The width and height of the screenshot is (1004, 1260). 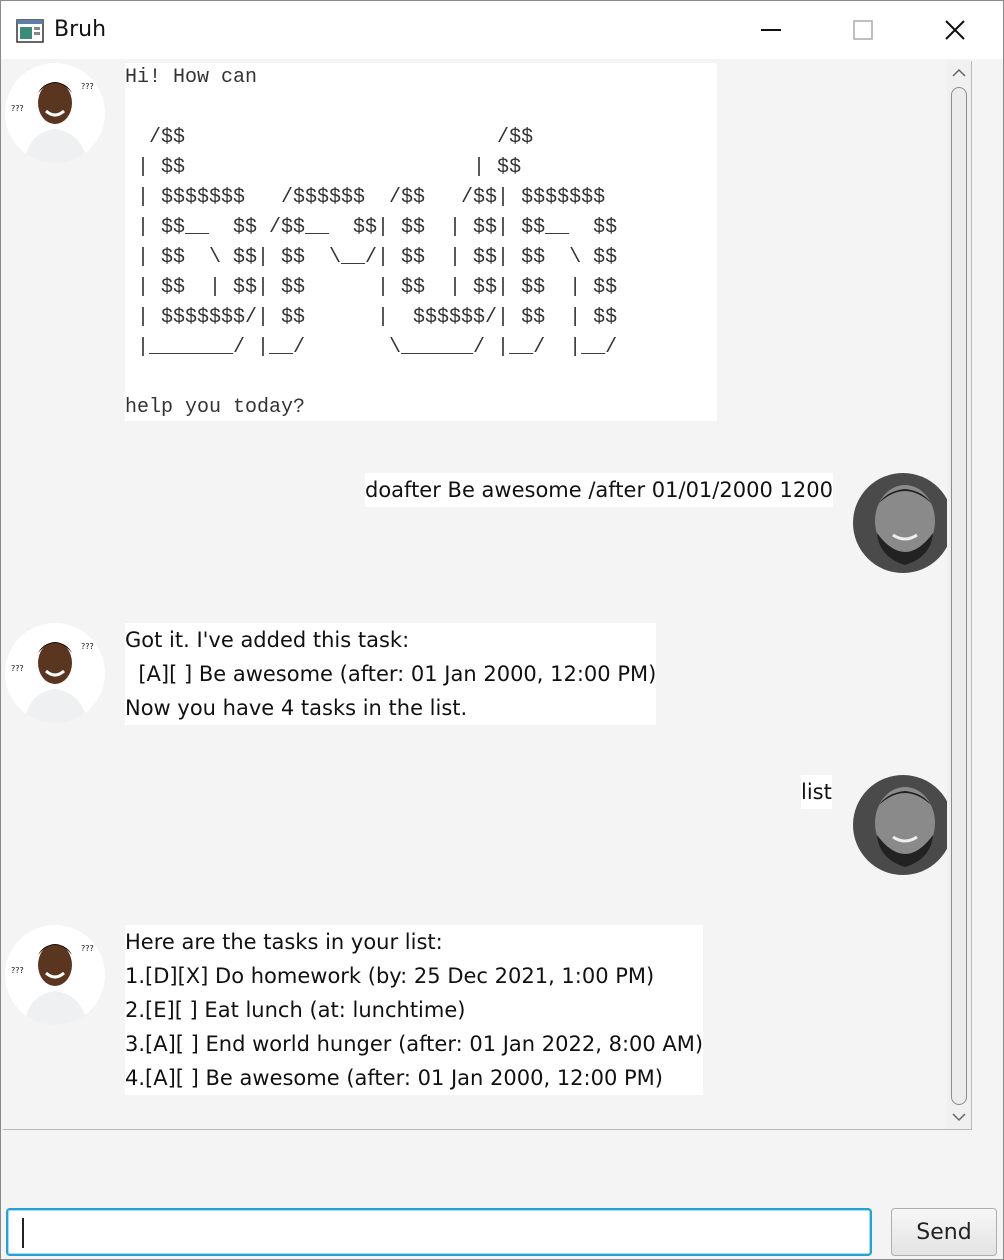 I want to click on scroll-up-button, so click(x=959, y=73).